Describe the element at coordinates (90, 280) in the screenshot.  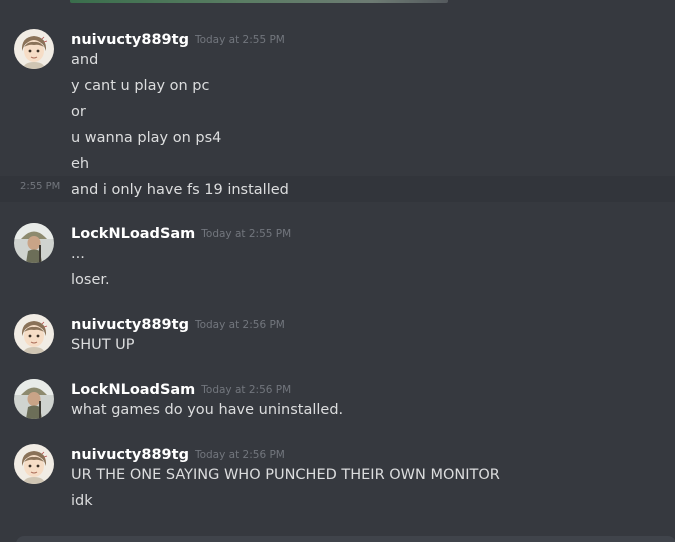
I see `message-text: loser.` at that location.